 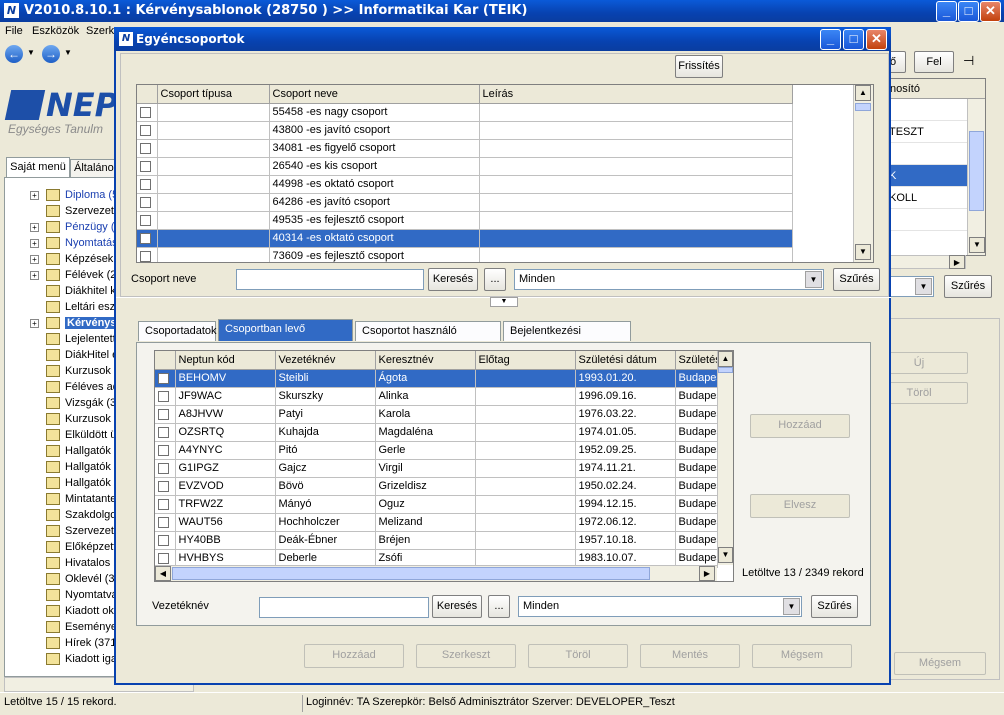 I want to click on groups-vscroll: ▲ ▼, so click(x=863, y=173).